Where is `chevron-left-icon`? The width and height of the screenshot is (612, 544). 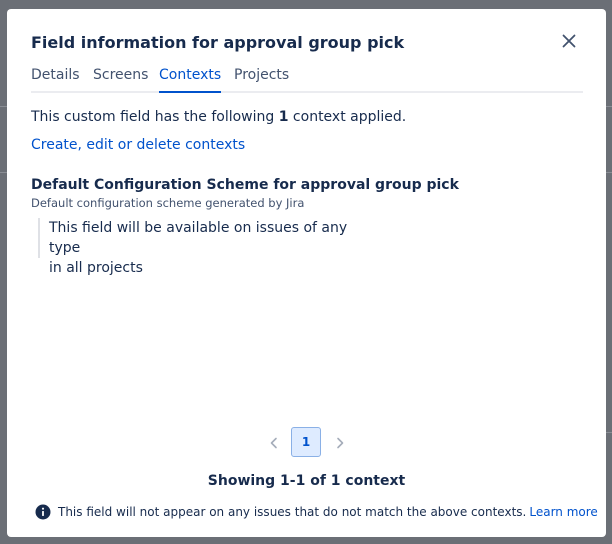
chevron-left-icon is located at coordinates (273, 443).